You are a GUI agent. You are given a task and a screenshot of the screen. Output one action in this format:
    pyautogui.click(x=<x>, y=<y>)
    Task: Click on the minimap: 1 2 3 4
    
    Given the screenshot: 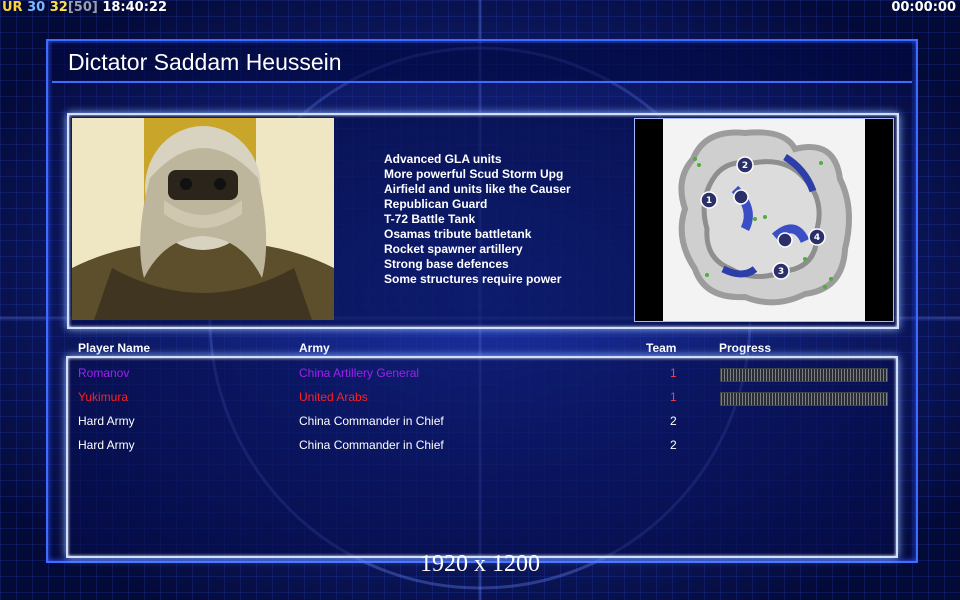 What is the action you would take?
    pyautogui.click(x=764, y=220)
    